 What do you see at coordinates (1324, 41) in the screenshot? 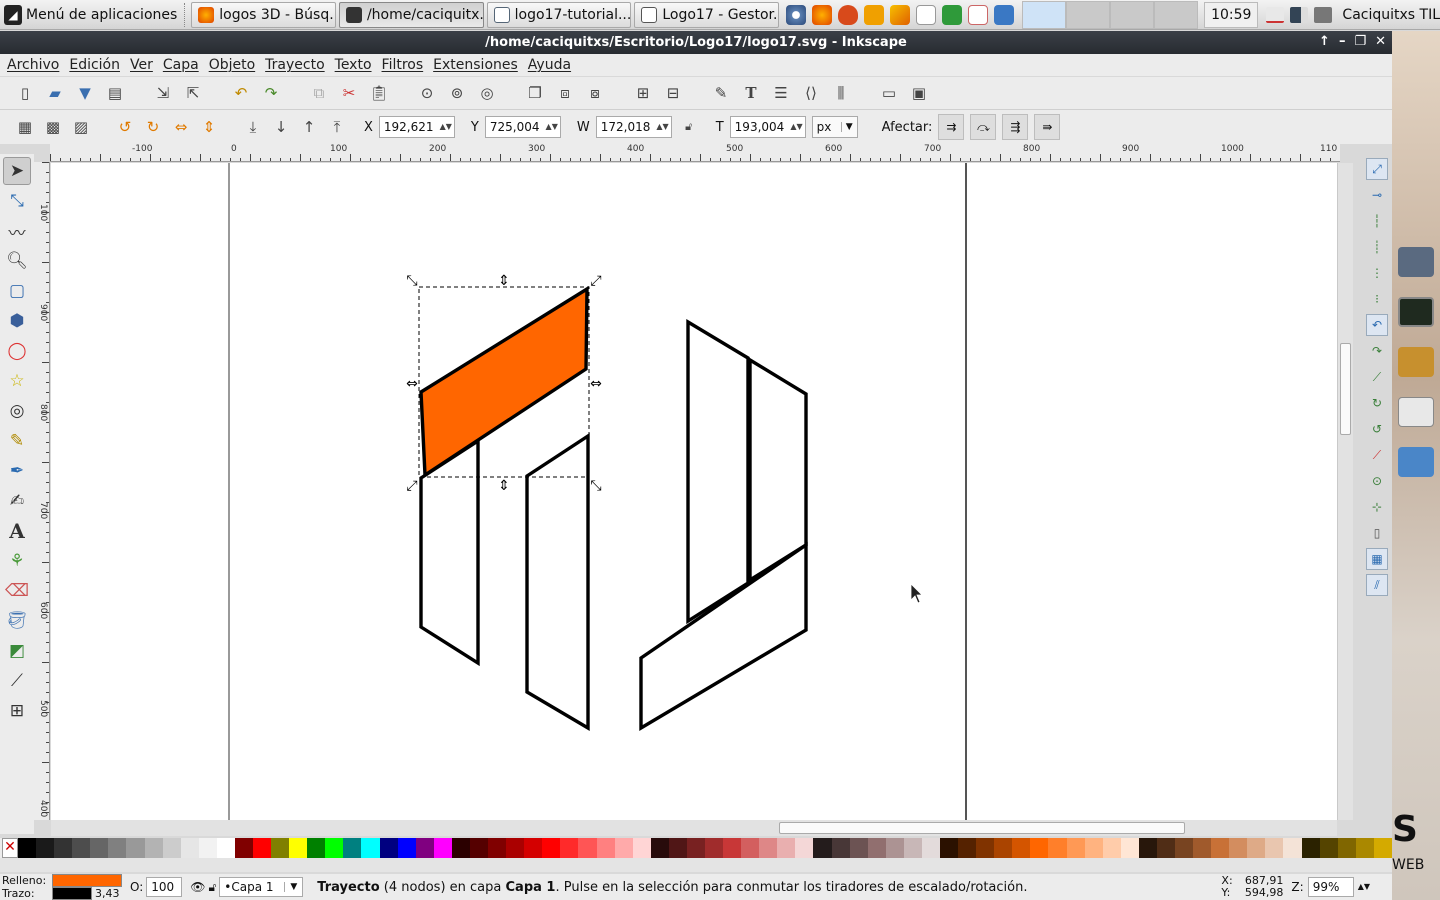
I see `keep-above-button: ↑` at bounding box center [1324, 41].